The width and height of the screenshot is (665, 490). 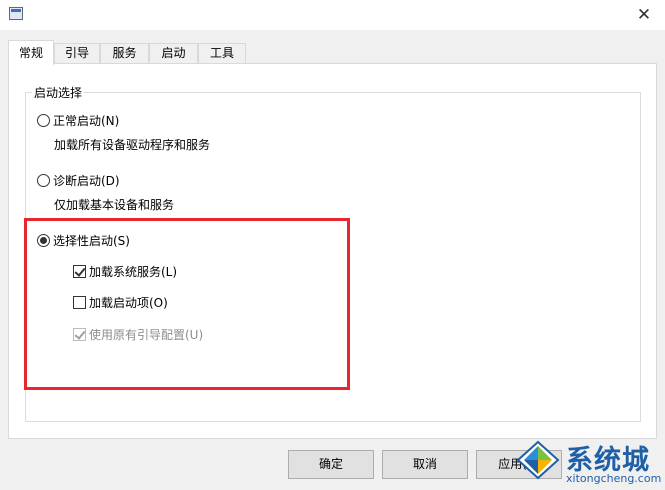 I want to click on checkbox-indicator, so click(x=79, y=302).